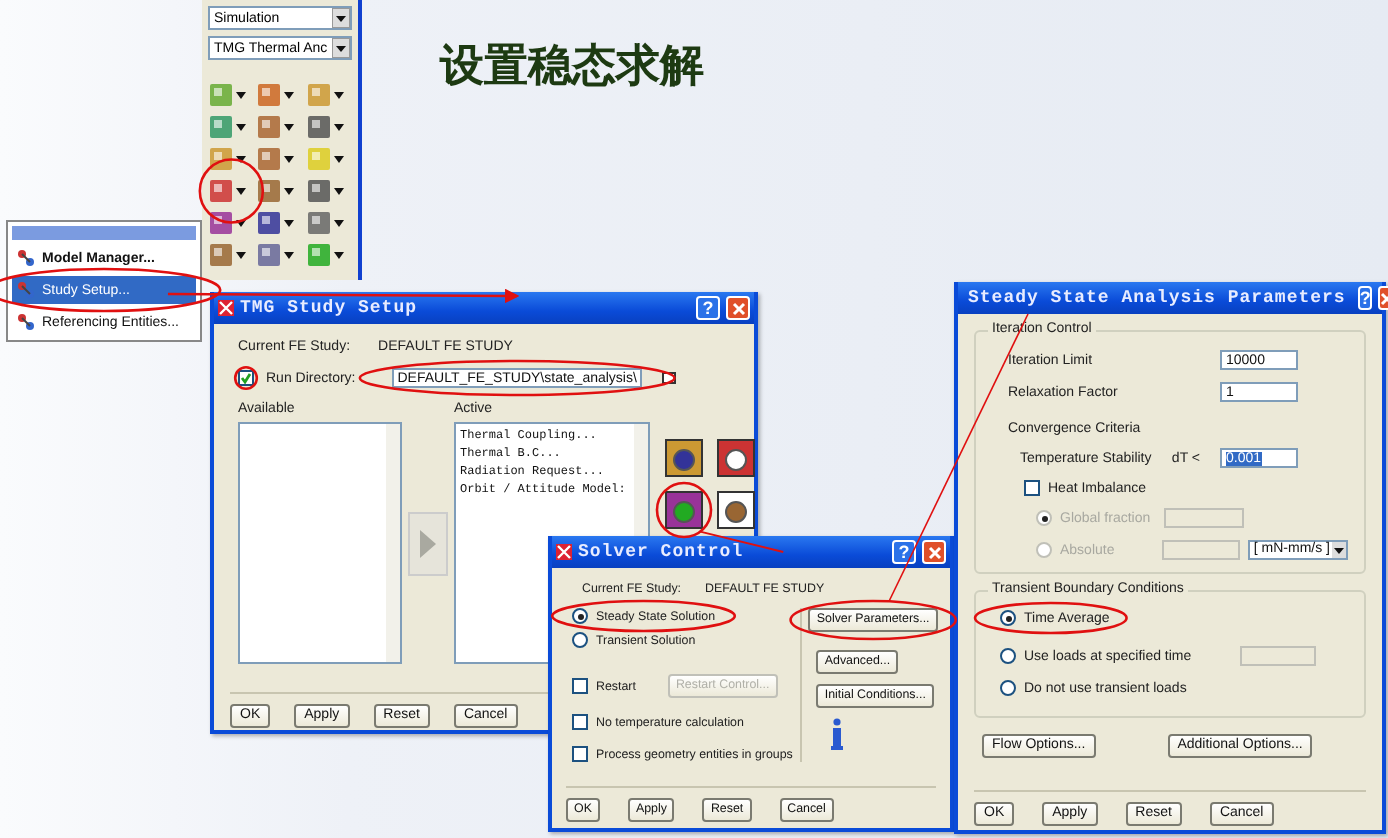  I want to click on window-title: TMG Study Setup, so click(329, 308).